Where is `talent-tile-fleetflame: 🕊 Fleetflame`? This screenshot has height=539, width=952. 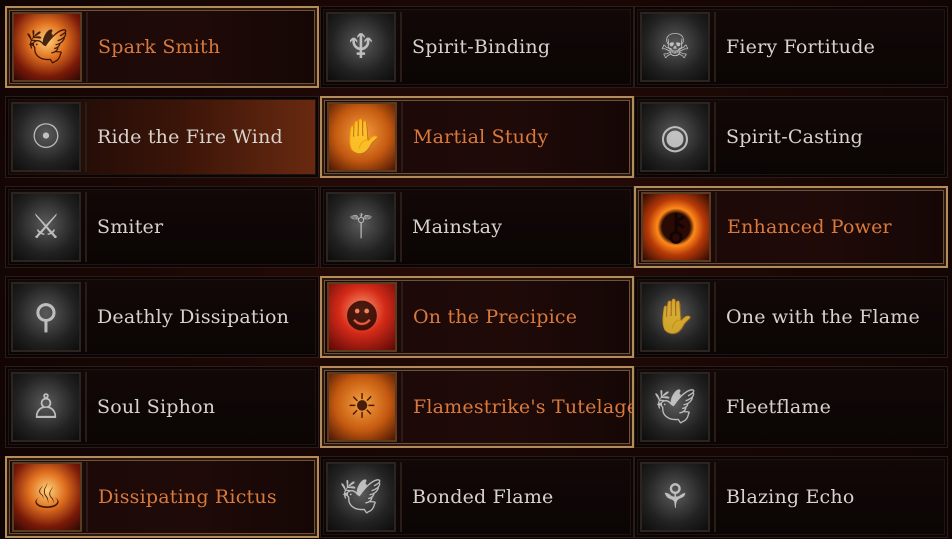
talent-tile-fleetflame: 🕊 Fleetflame is located at coordinates (791, 407).